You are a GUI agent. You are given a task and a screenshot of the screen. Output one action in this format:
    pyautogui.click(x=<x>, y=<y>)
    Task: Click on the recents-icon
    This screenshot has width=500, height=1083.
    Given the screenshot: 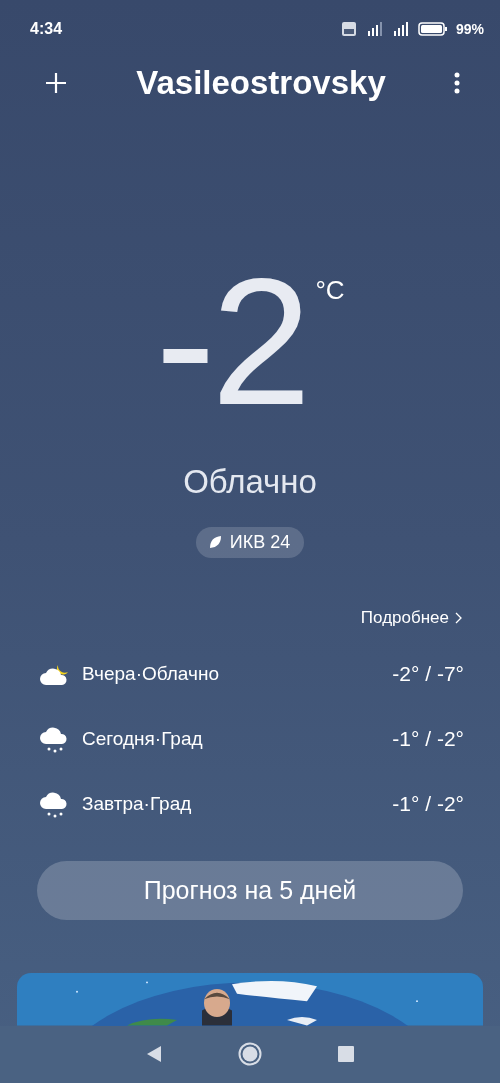 What is the action you would take?
    pyautogui.click(x=346, y=1054)
    